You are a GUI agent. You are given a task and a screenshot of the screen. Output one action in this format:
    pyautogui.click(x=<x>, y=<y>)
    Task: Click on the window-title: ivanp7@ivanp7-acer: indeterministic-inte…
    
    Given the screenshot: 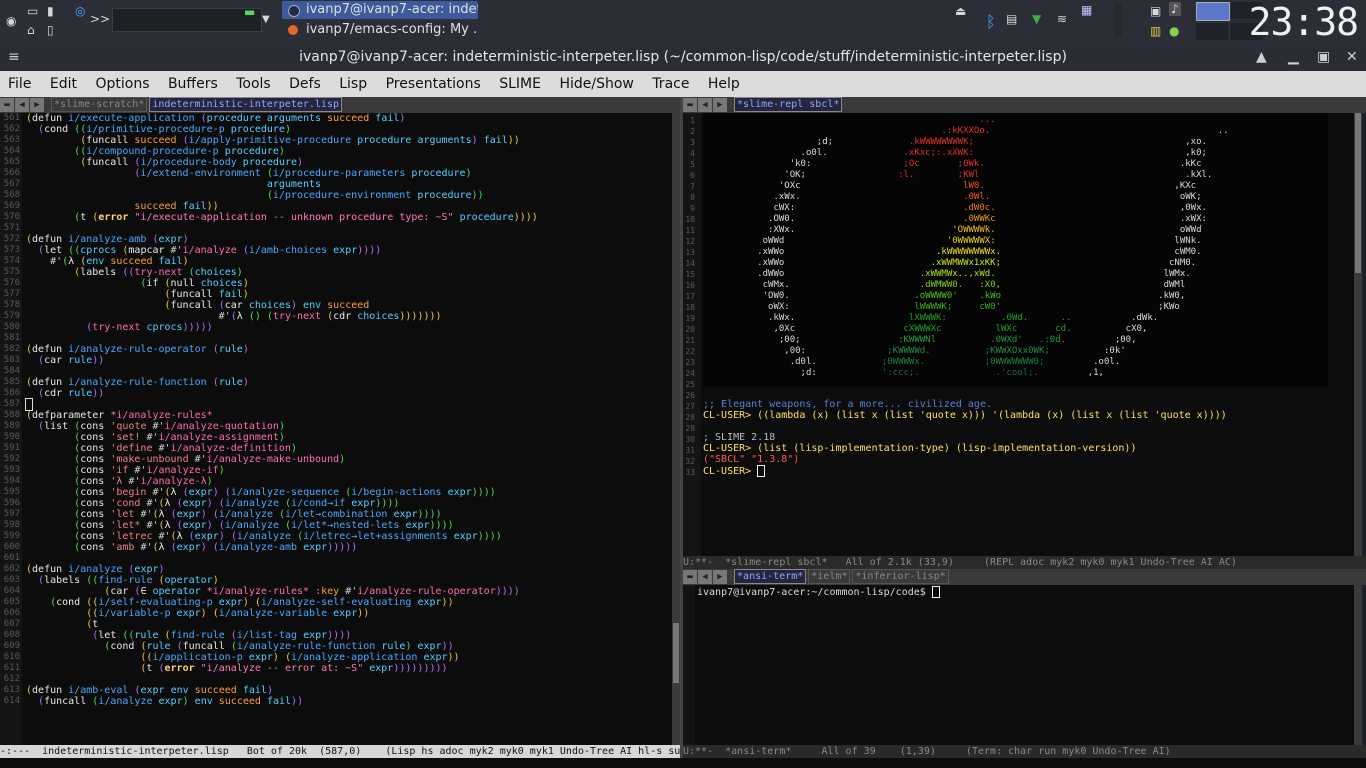 What is the action you would take?
    pyautogui.click(x=683, y=57)
    